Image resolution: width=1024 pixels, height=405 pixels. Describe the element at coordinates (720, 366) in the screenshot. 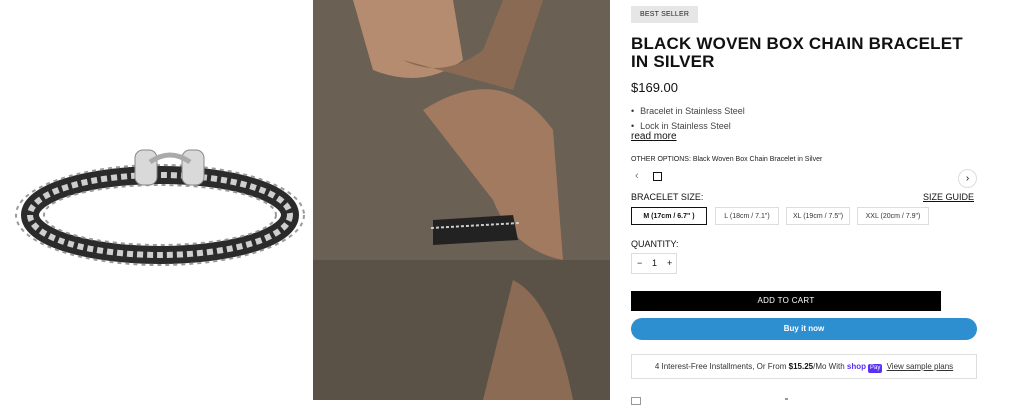

I see `installments-prefix: 4 Interest-Free Installments, Or From` at that location.